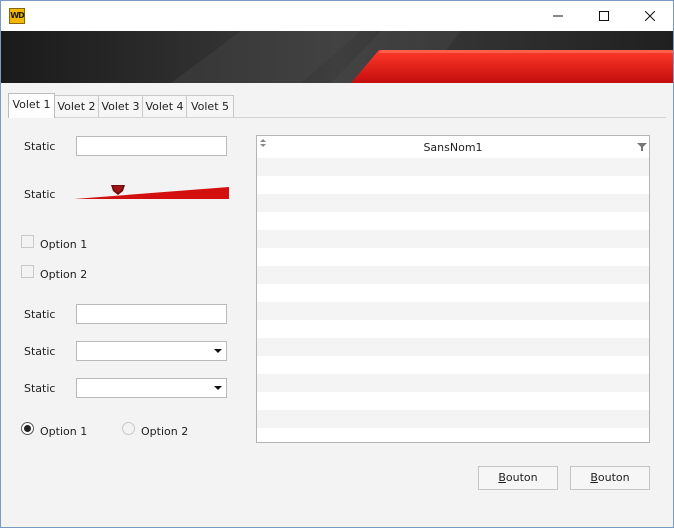 This screenshot has width=674, height=528. I want to click on tab-volet-1: Volet 1, so click(31, 105).